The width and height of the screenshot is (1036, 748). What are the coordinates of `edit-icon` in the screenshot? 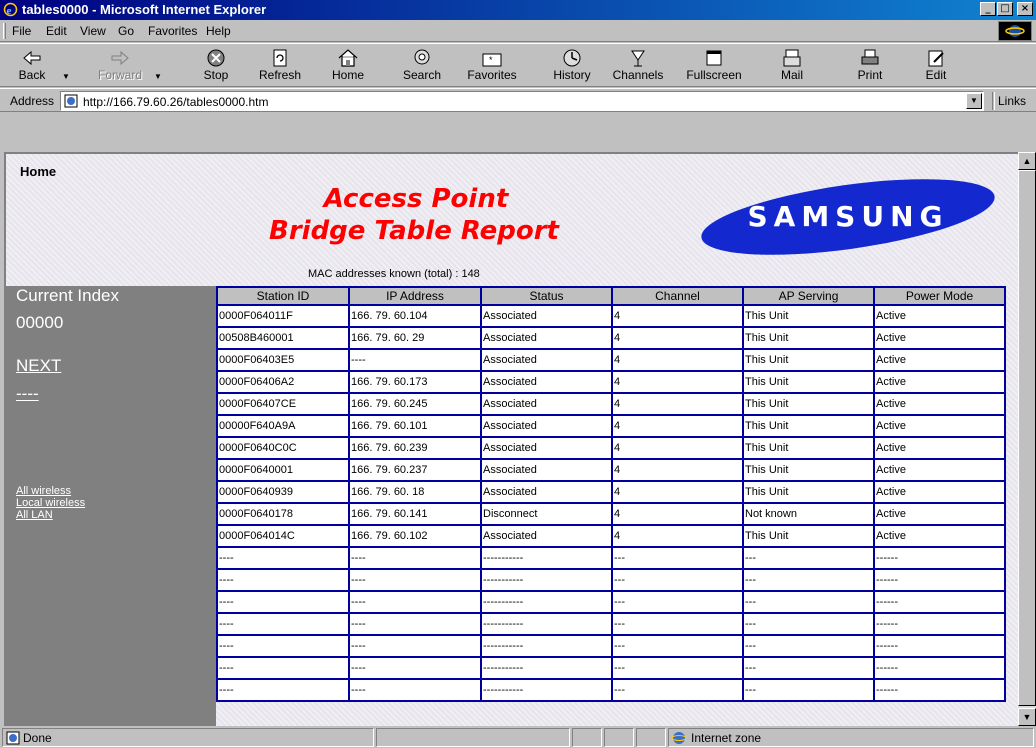 It's located at (936, 58).